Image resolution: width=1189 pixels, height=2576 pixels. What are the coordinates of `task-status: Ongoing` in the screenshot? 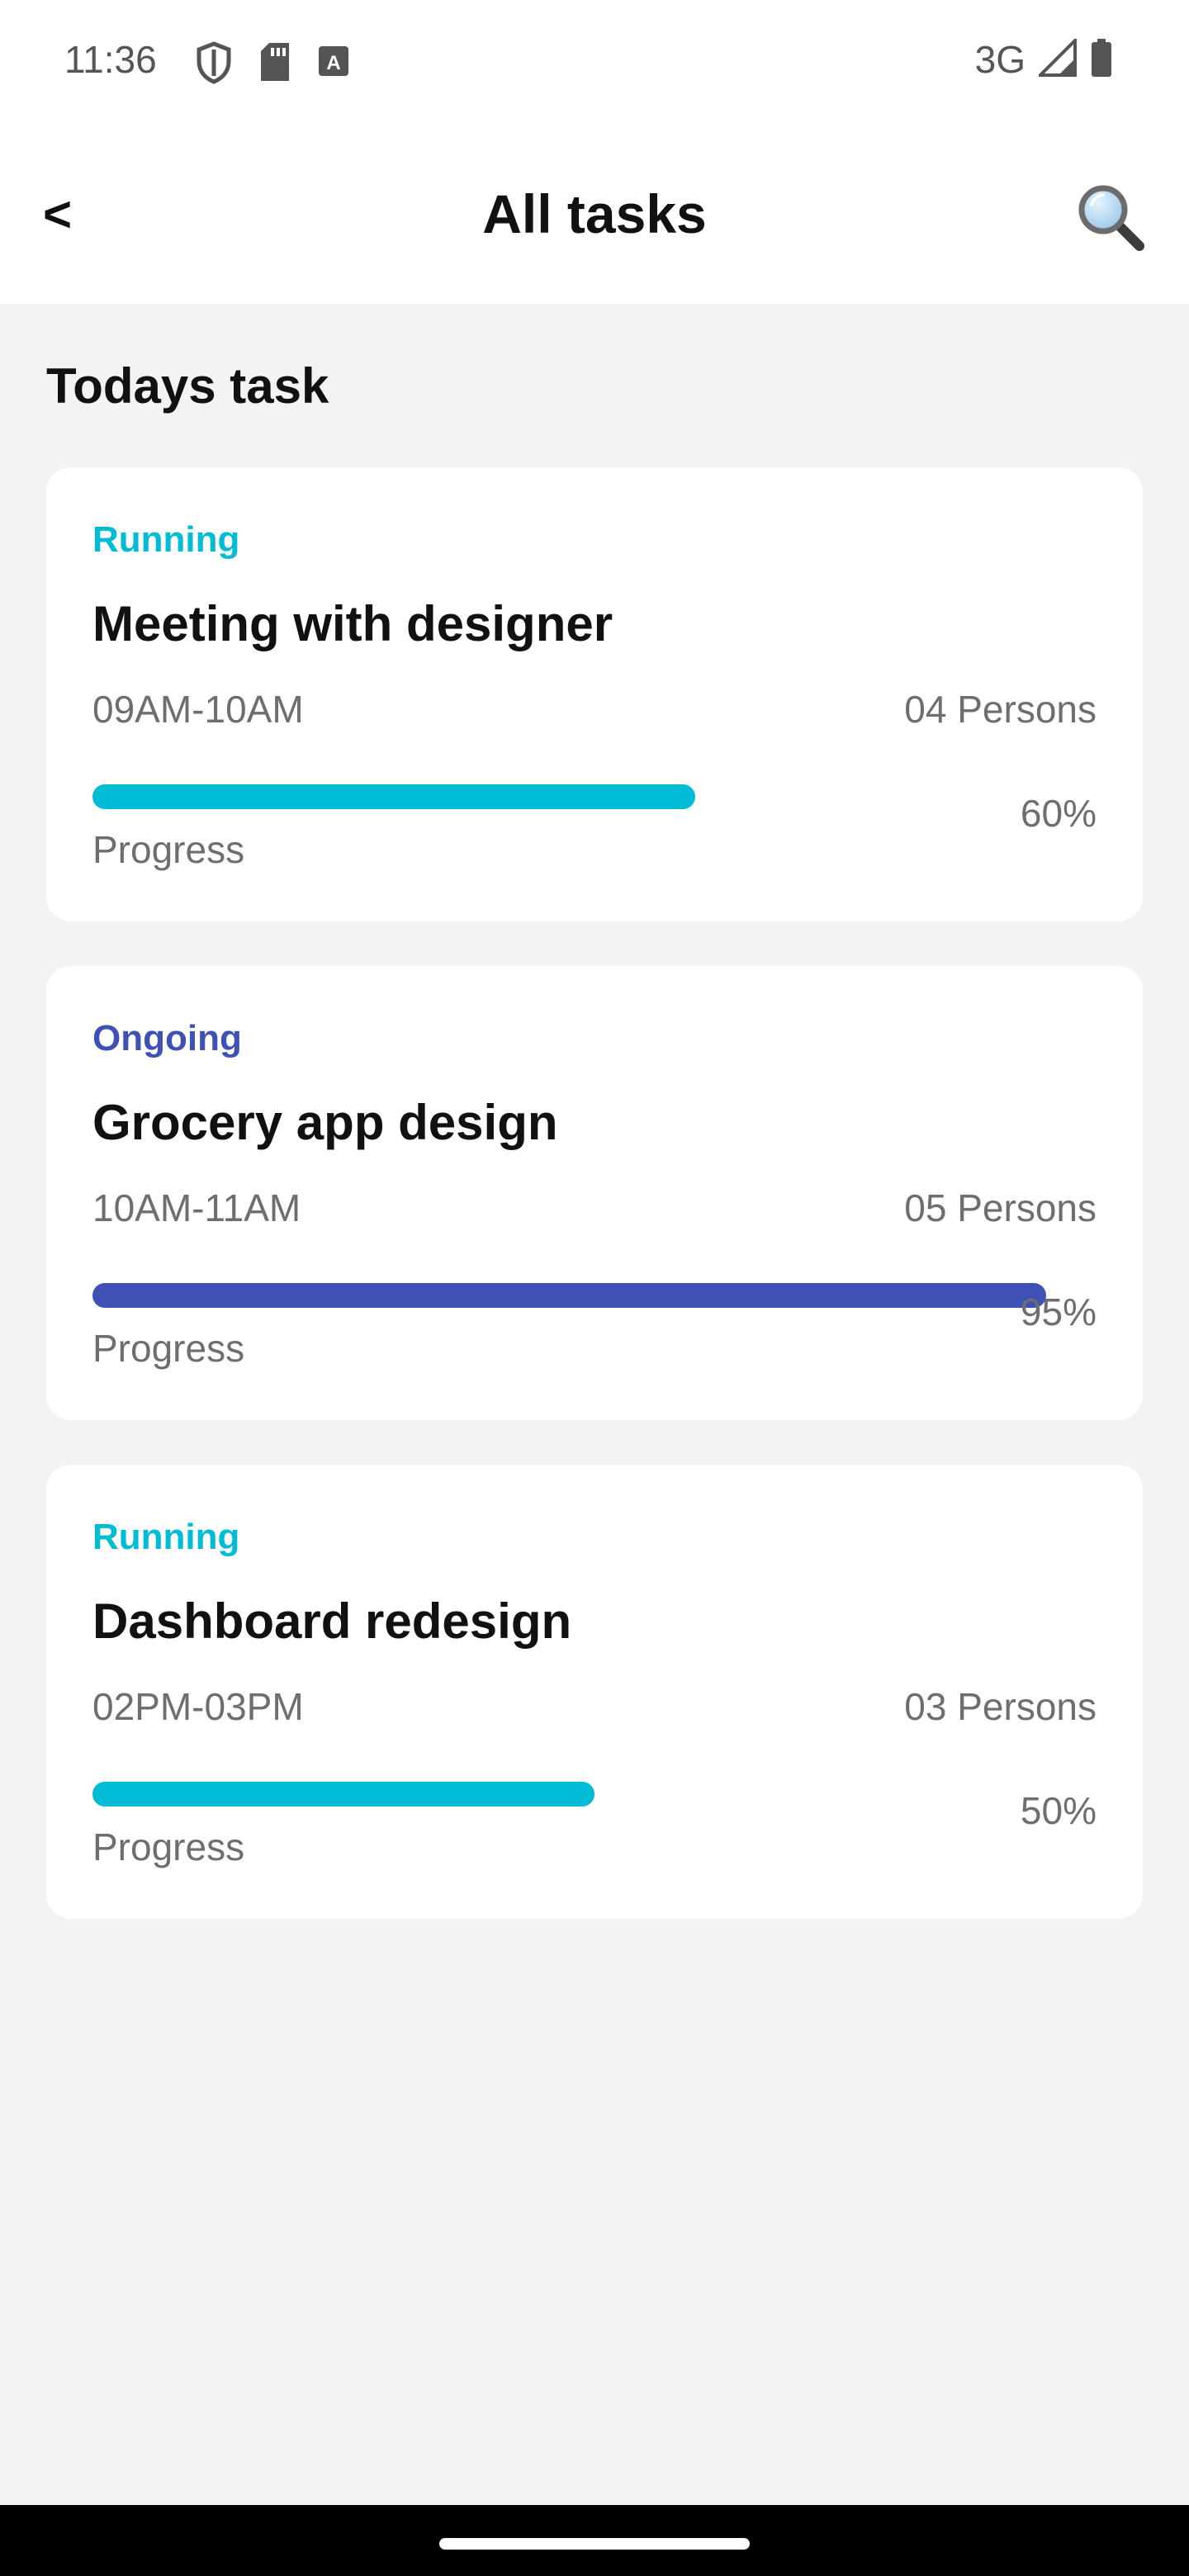 It's located at (167, 1038).